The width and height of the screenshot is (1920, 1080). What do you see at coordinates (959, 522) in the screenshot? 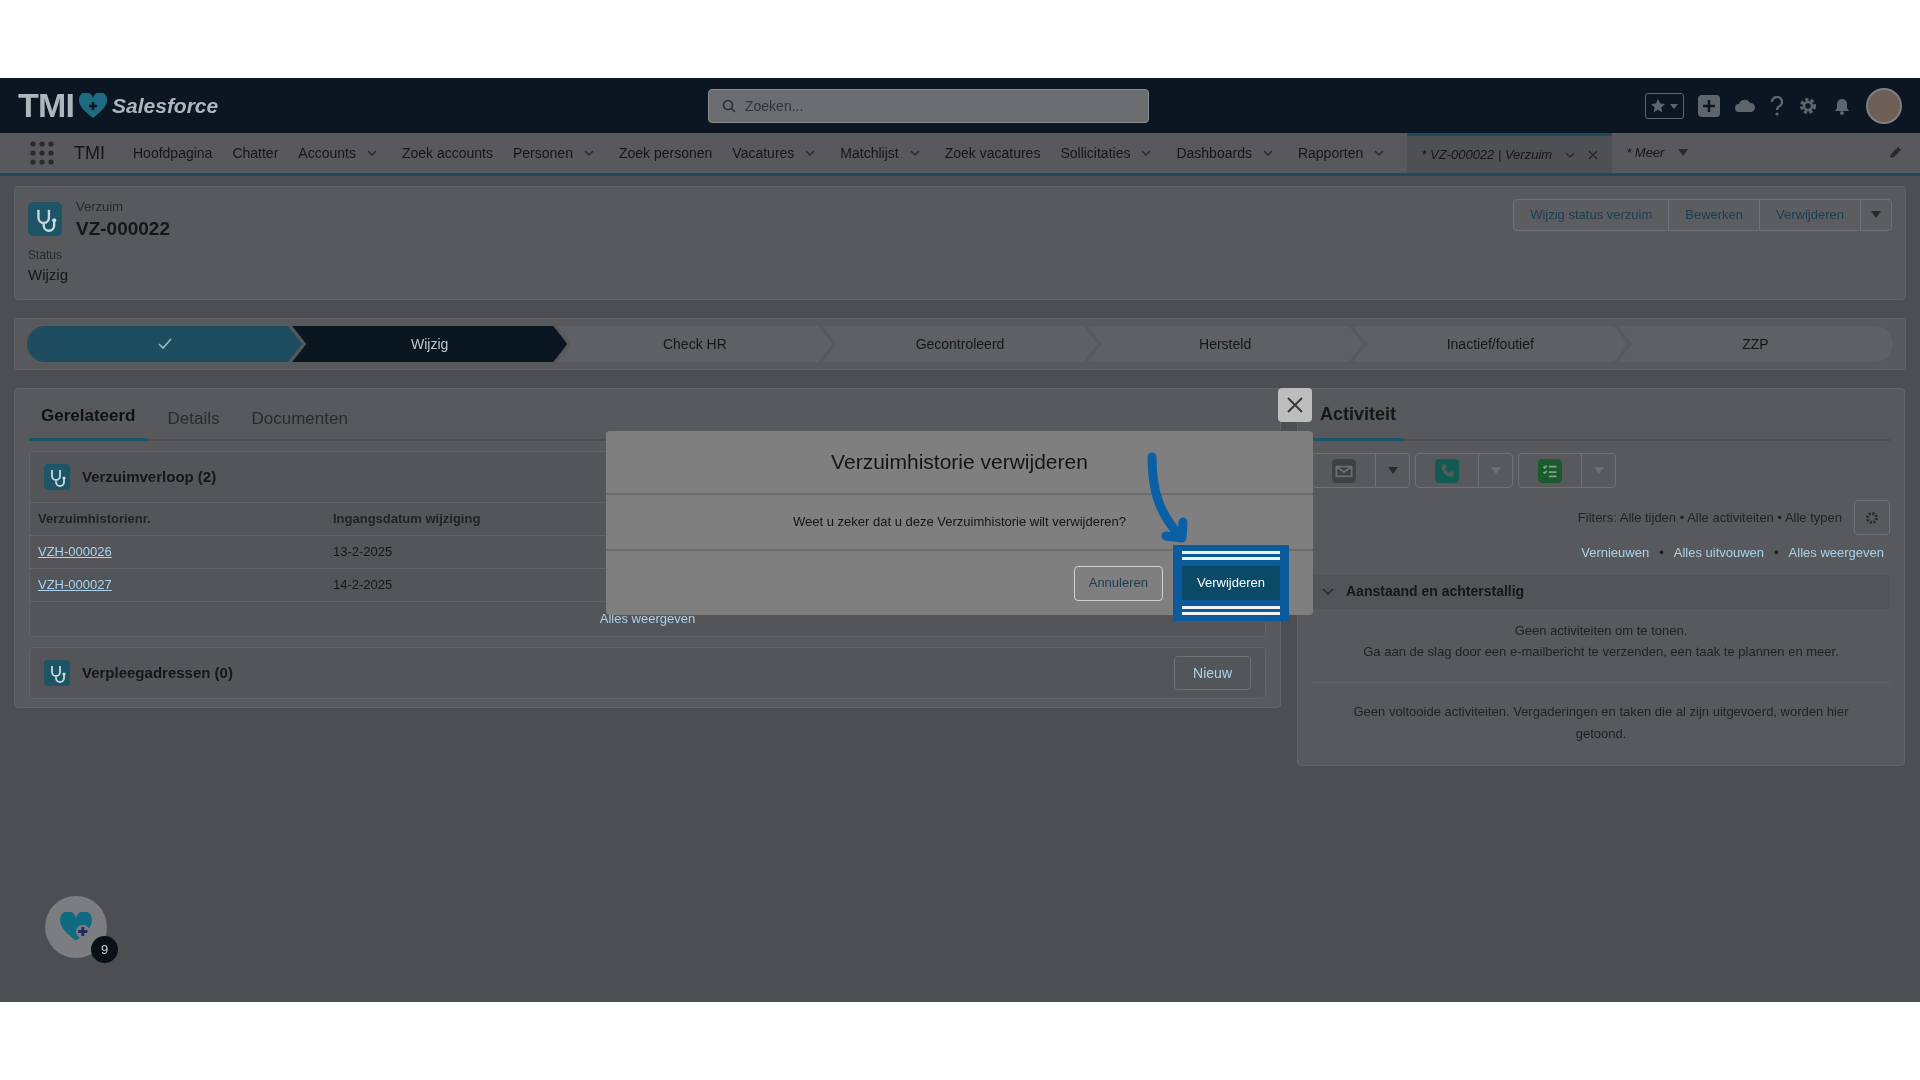
I see `modal-message: Weet u zeker dat u deze Verzuimhistorie wilt verwijderen?` at bounding box center [959, 522].